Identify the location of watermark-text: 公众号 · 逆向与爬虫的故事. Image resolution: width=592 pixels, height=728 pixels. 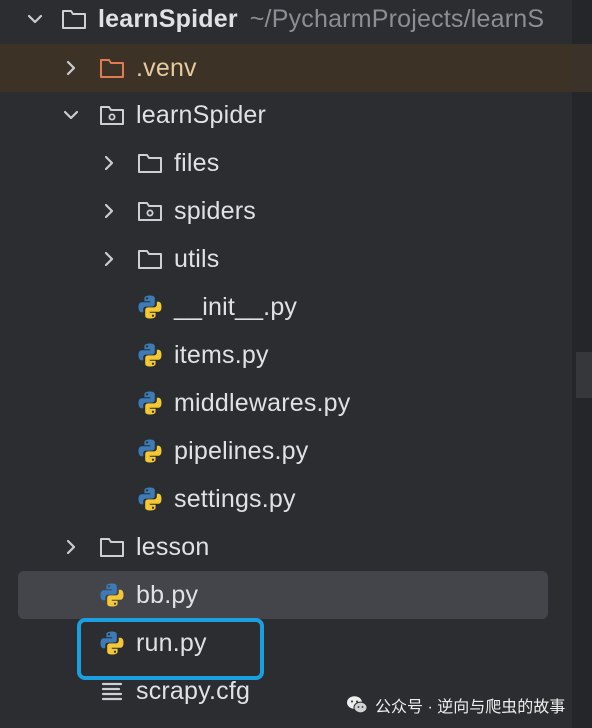
(470, 707).